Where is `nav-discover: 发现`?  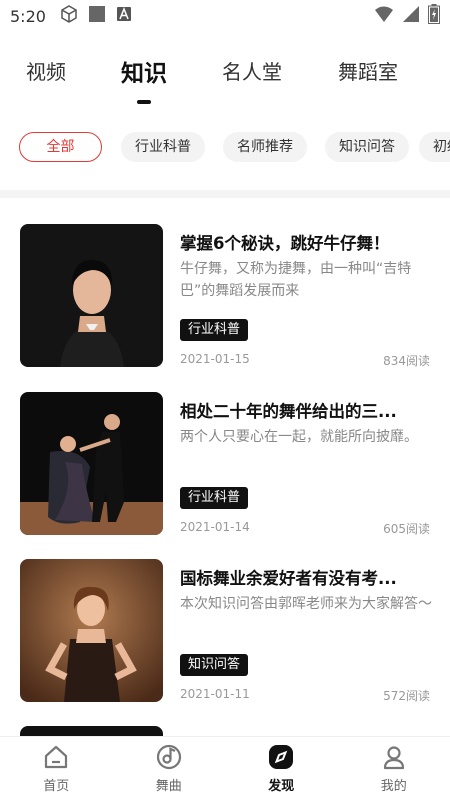 nav-discover: 发现 is located at coordinates (281, 768).